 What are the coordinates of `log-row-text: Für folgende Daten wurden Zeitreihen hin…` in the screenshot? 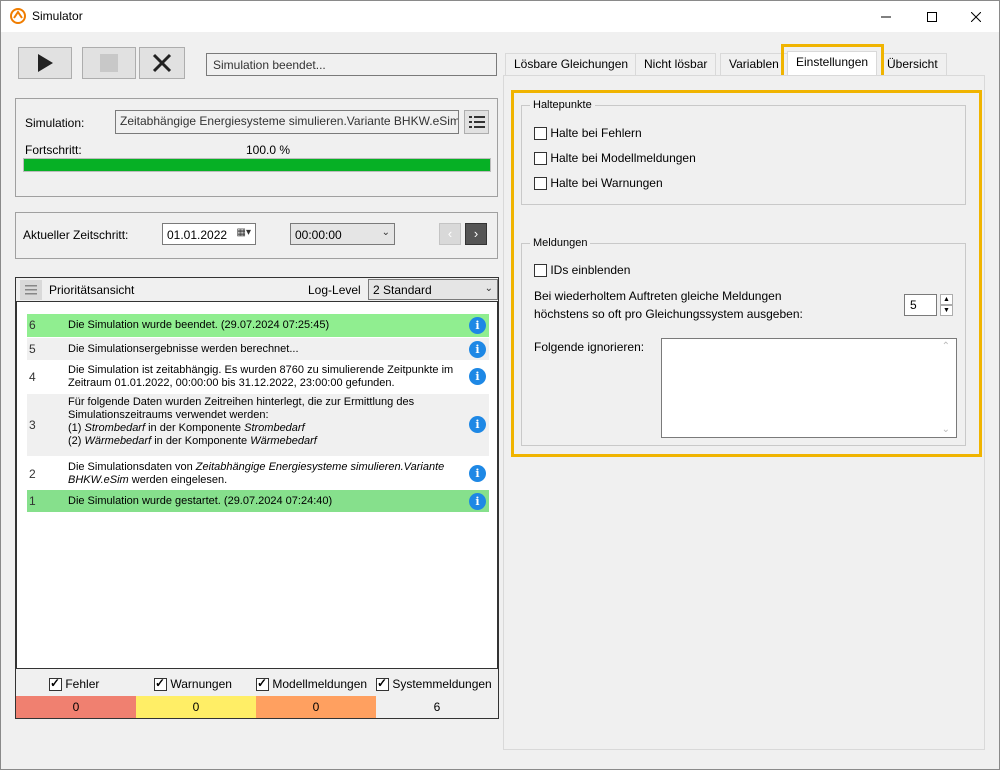 It's located at (241, 421).